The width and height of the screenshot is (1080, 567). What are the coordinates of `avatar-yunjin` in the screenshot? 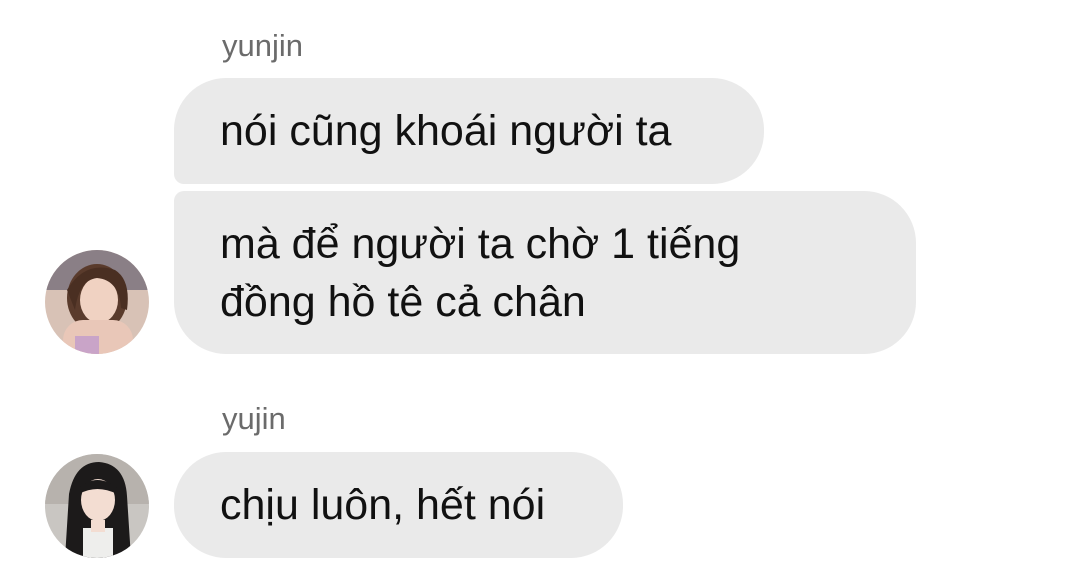 It's located at (97, 302).